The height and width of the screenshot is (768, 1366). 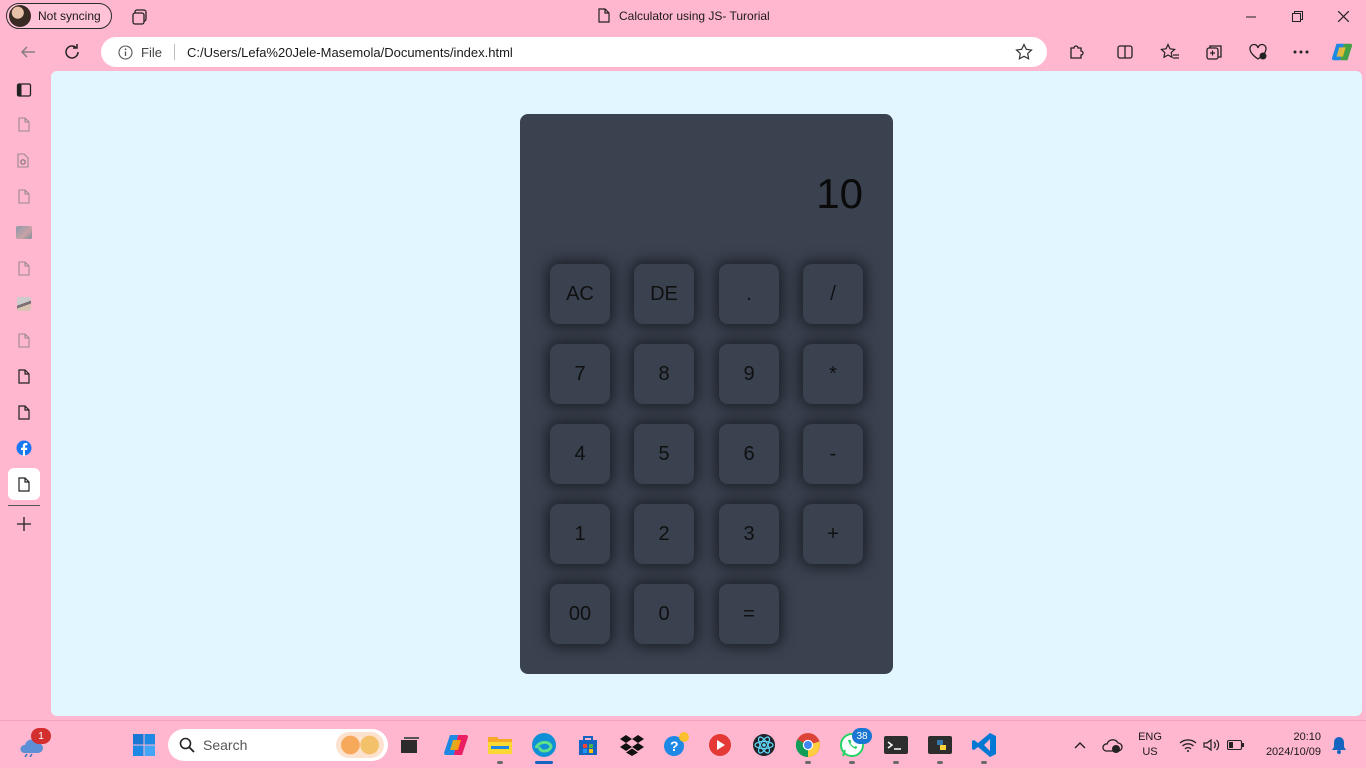 I want to click on onedrive-tray-button, so click(x=1112, y=745).